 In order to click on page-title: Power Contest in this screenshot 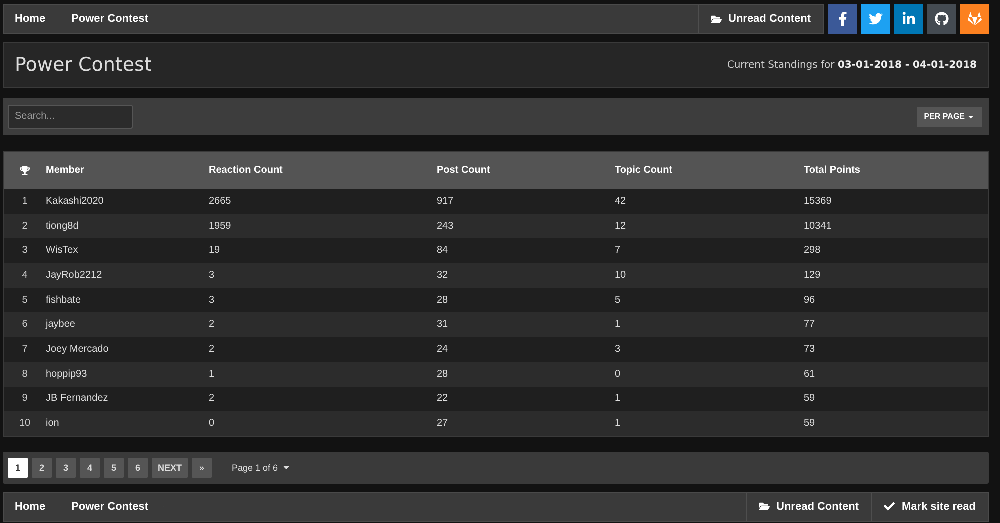, I will do `click(83, 65)`.